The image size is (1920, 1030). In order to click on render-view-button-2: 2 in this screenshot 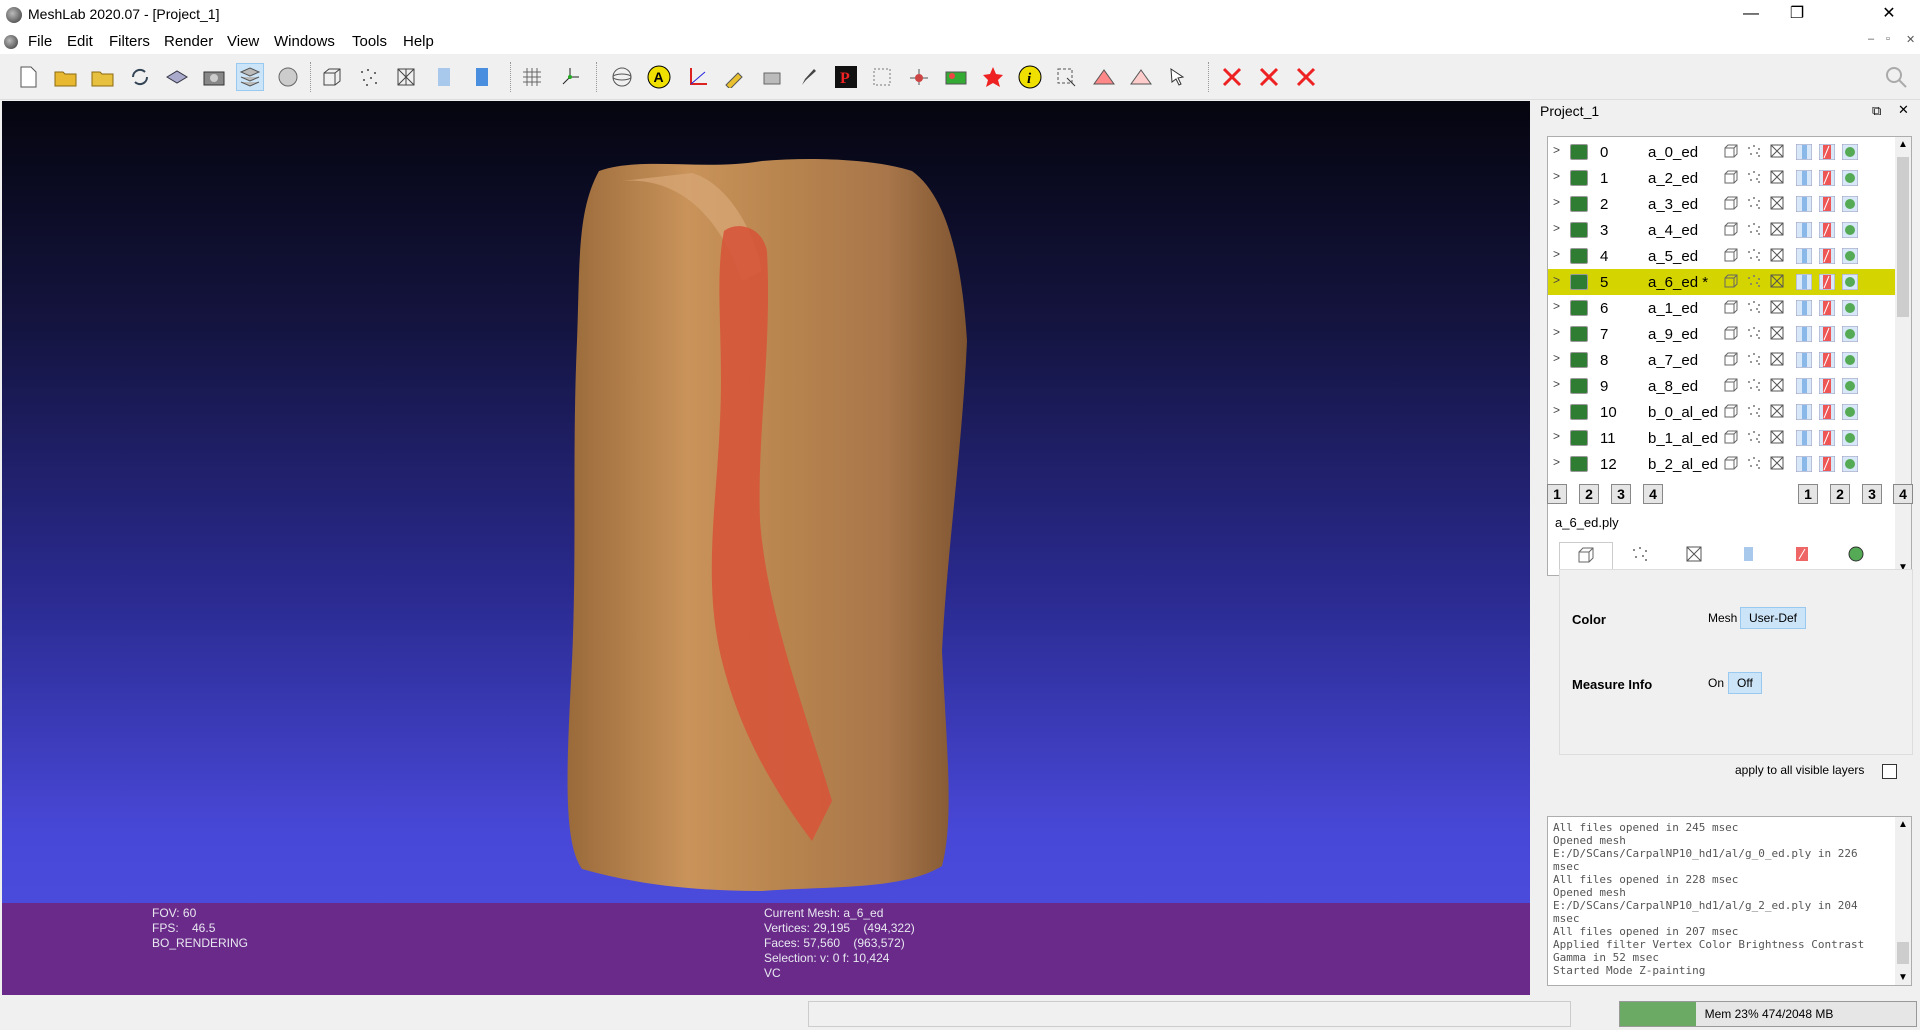, I will do `click(1840, 494)`.